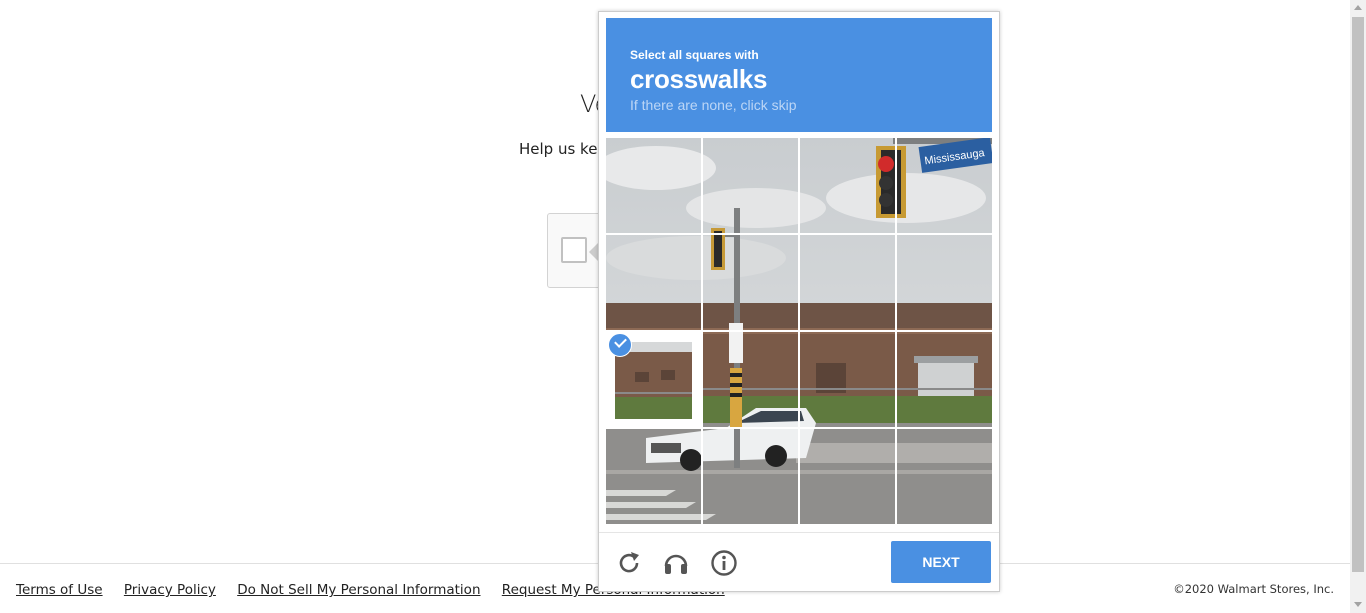 This screenshot has width=1366, height=613. I want to click on captcha-tile-r2c4, so click(944, 282).